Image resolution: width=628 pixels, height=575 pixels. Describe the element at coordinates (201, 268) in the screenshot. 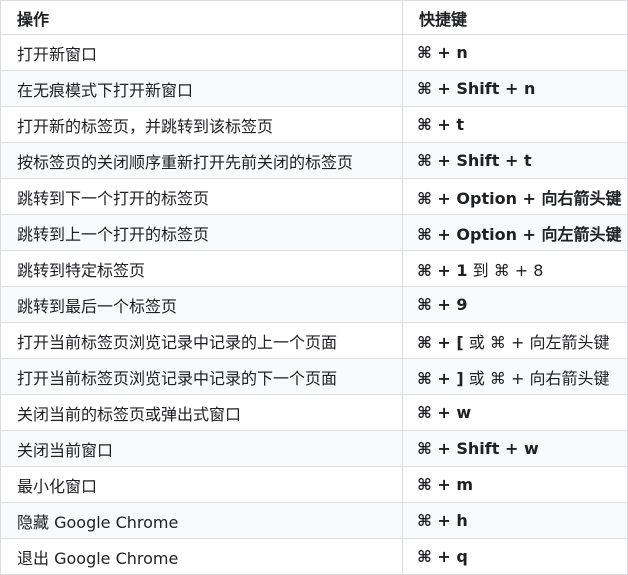

I see `action-cell: 跳转到特定标签页` at that location.